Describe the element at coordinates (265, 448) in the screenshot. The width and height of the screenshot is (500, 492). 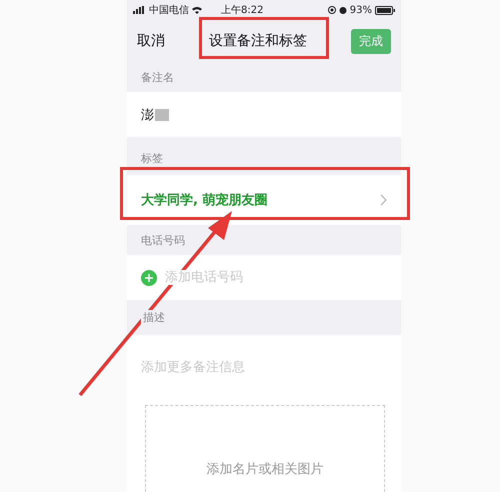
I see `image-upload-area: 添加名片或相关图片` at that location.